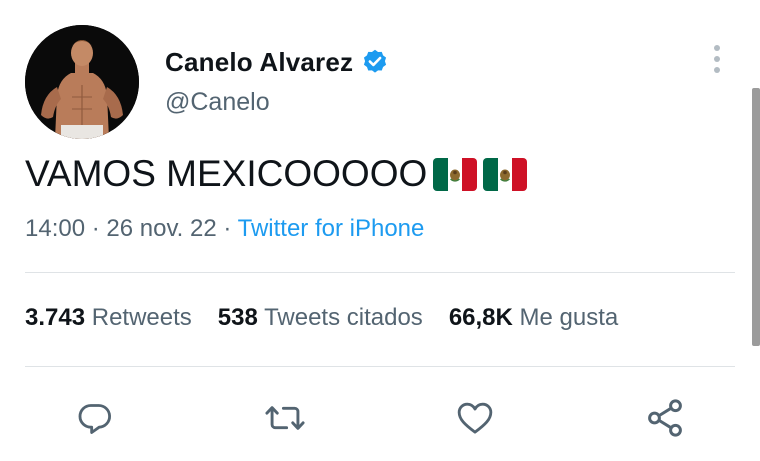  What do you see at coordinates (259, 62) in the screenshot?
I see `author-name: Canelo Alvarez` at bounding box center [259, 62].